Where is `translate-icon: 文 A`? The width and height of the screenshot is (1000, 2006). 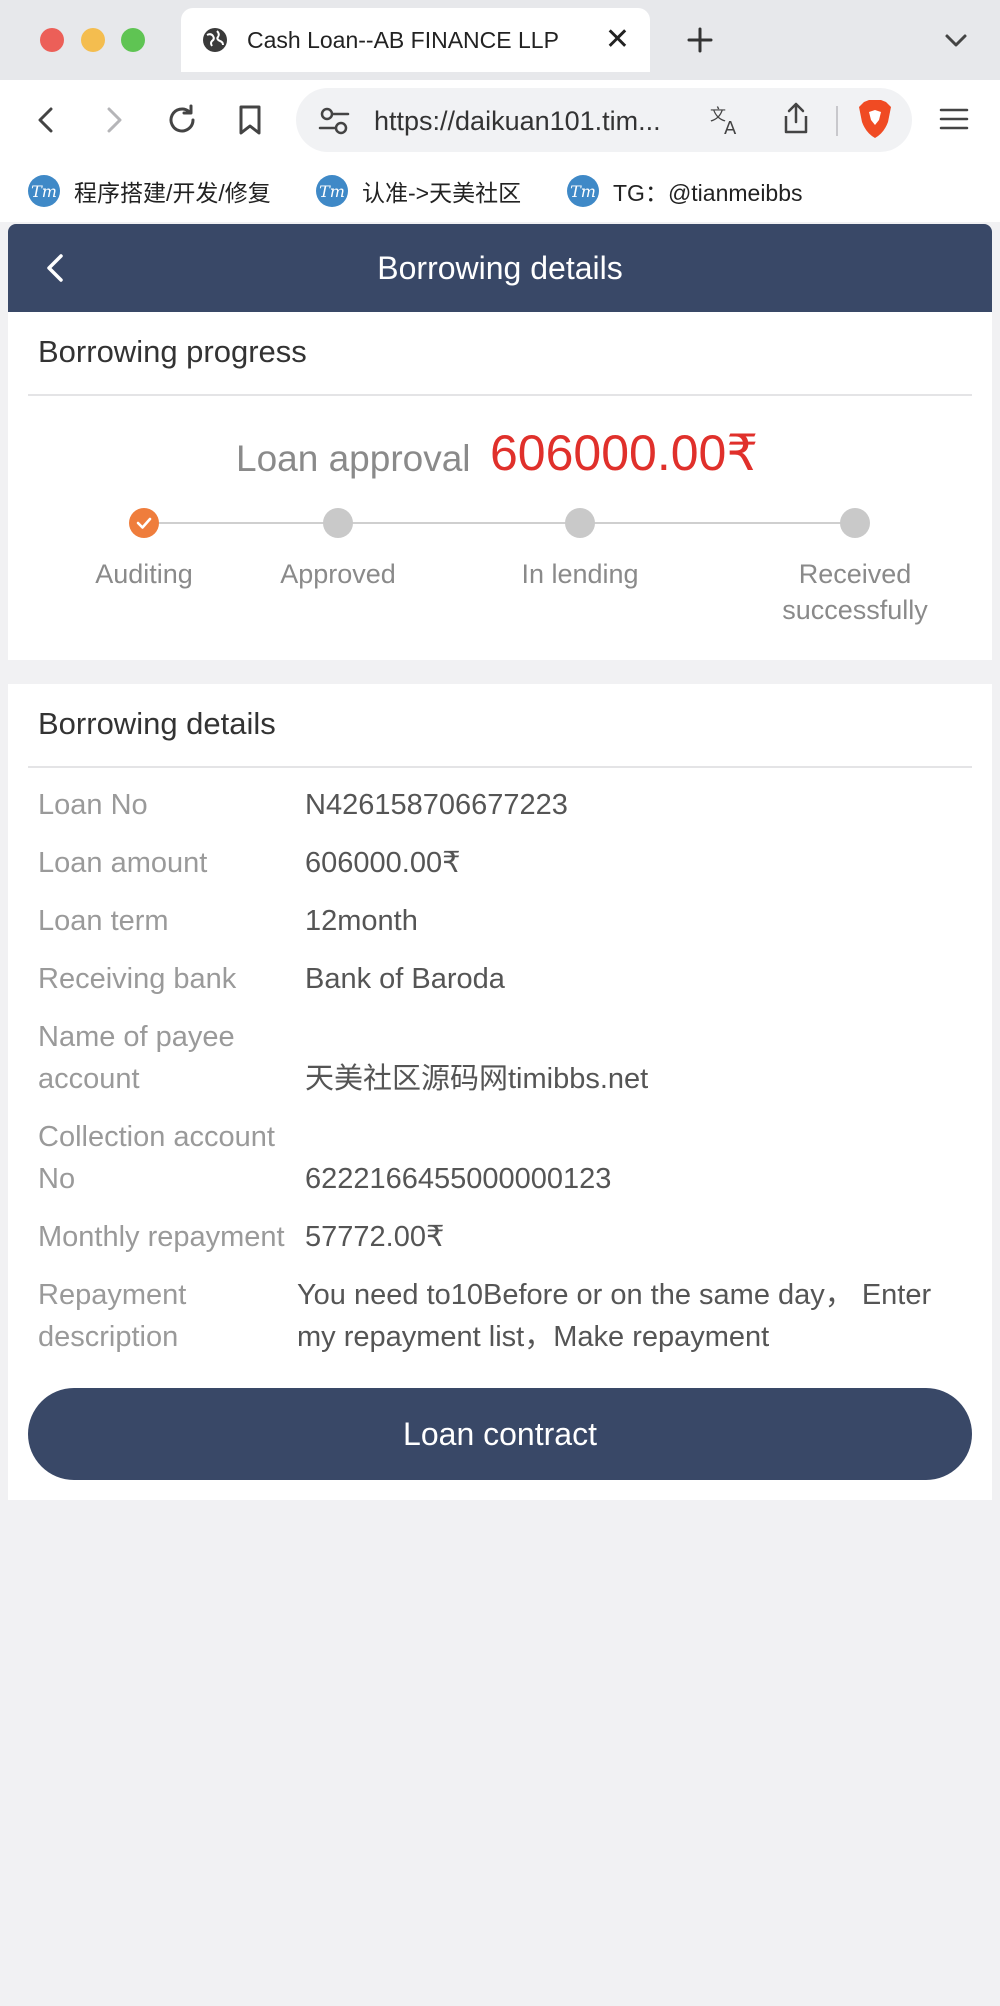 translate-icon: 文 A is located at coordinates (726, 120).